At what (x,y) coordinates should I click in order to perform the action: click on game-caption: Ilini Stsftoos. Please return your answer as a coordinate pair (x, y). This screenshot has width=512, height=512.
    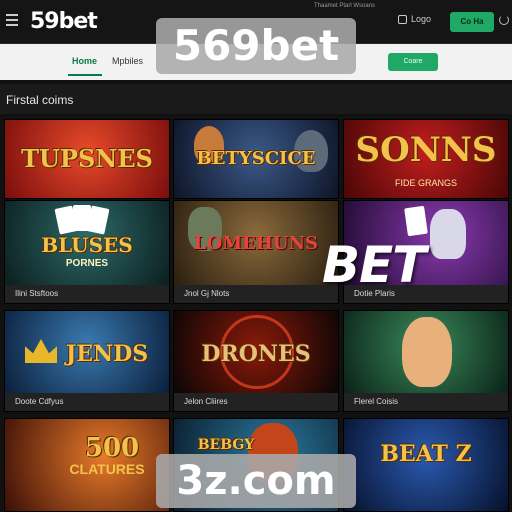
    Looking at the image, I should click on (87, 294).